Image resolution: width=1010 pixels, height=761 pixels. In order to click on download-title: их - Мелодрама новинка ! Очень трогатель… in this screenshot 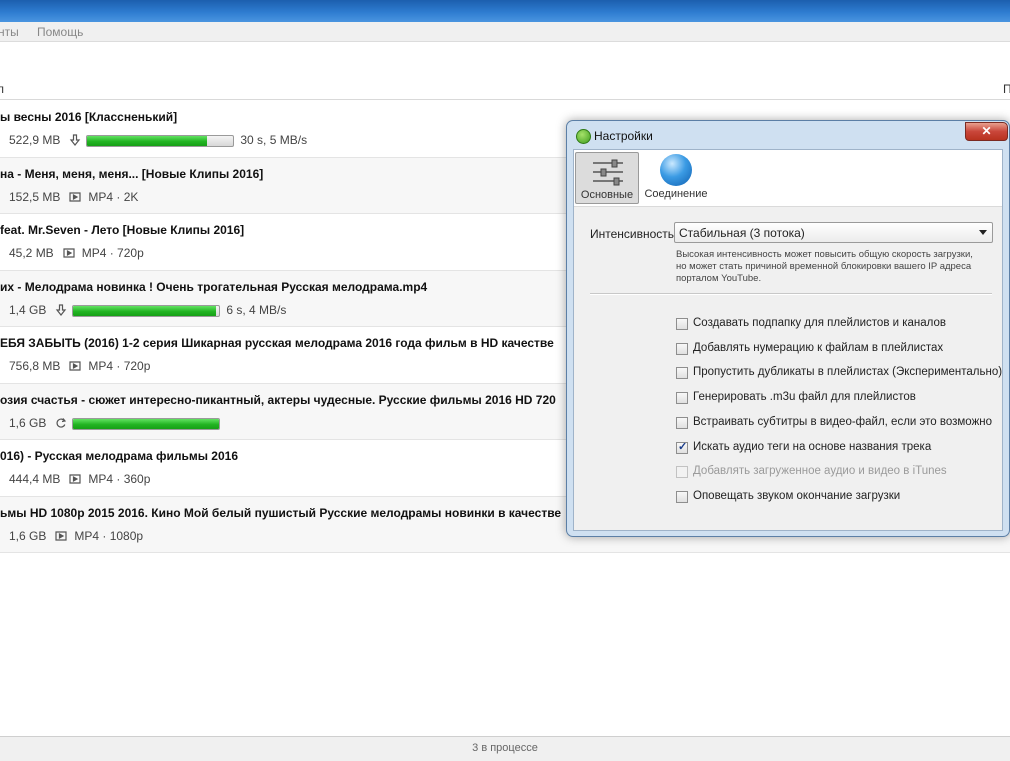, I will do `click(214, 286)`.